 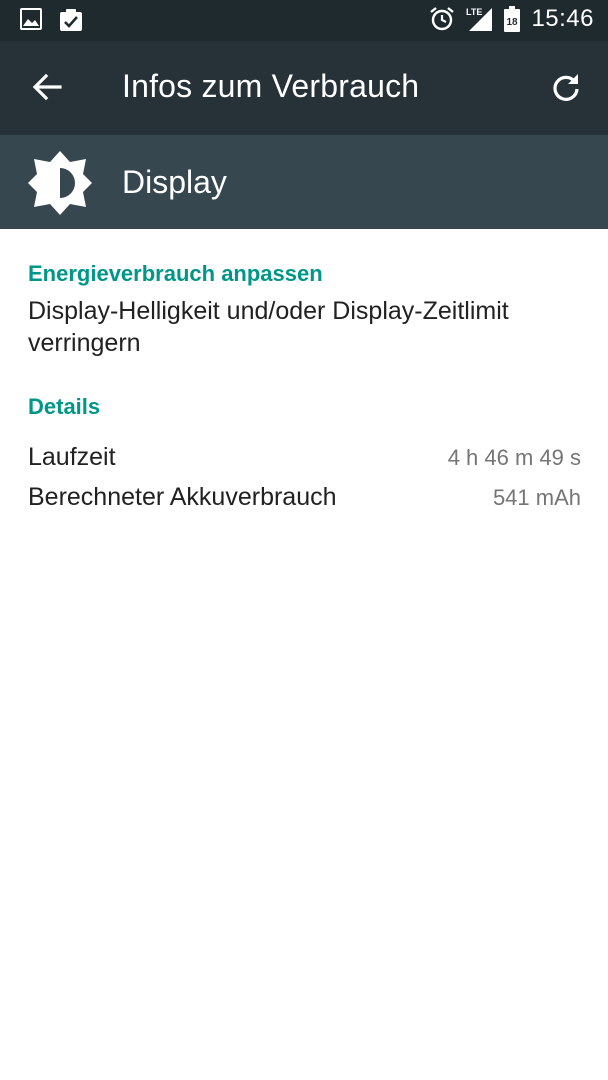 I want to click on detail-label: Berechneter Akkuverbrauch, so click(x=182, y=497).